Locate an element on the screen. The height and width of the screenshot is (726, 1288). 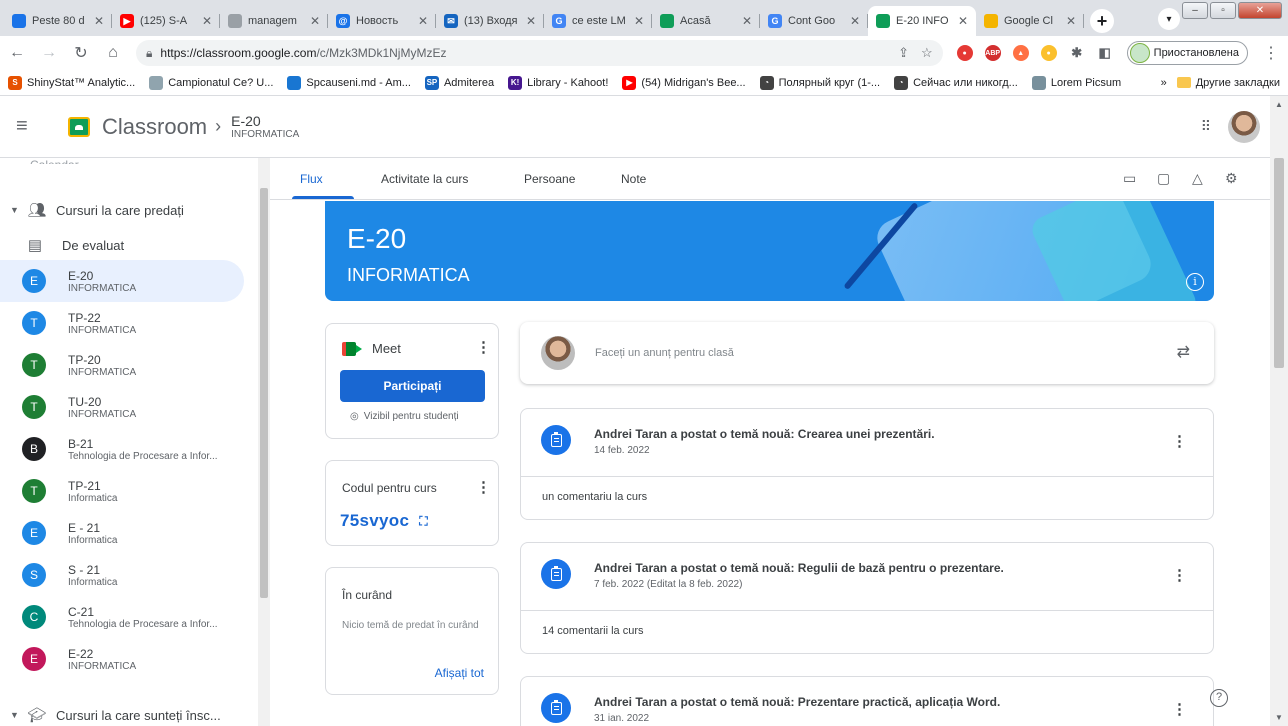
page-scroll-thumb is located at coordinates (1279, 263).